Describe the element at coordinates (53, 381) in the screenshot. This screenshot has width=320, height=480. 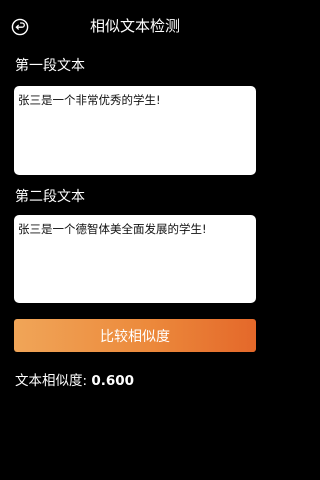
I see `similarity-result-label: 文本相似度:` at that location.